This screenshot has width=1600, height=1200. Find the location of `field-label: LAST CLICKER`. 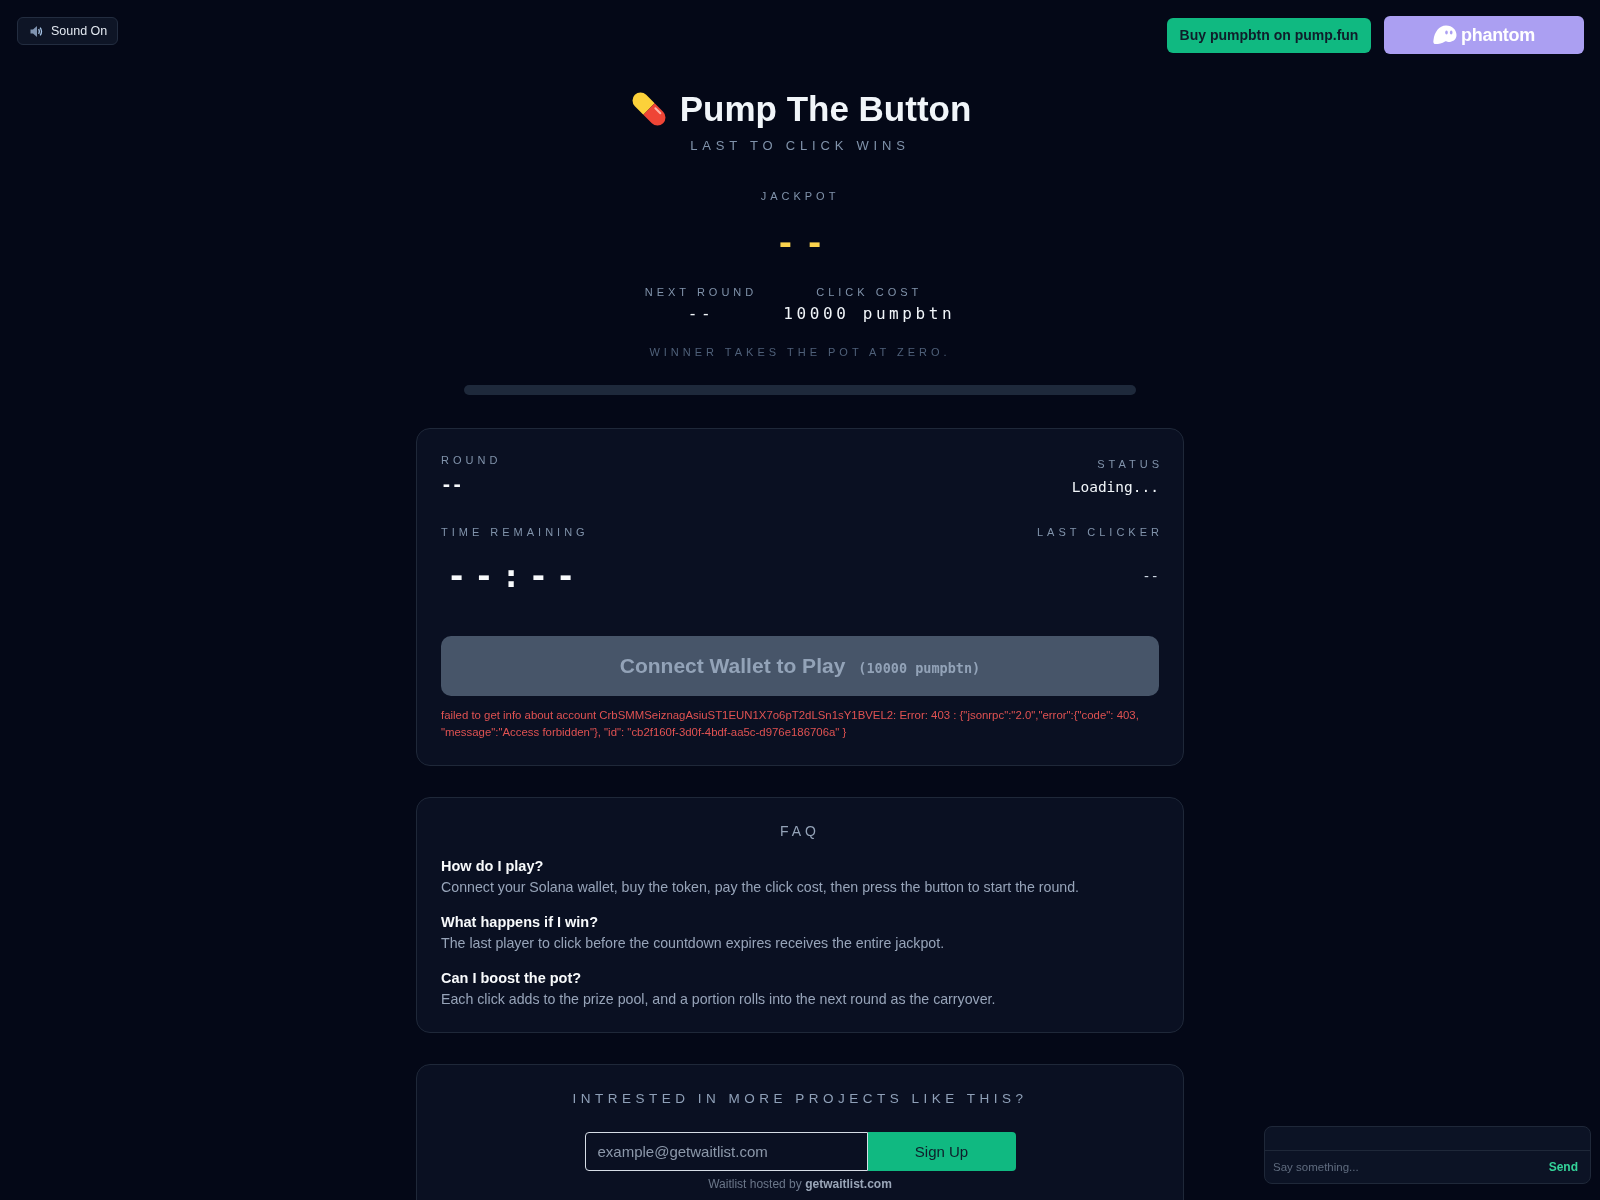

field-label: LAST CLICKER is located at coordinates (1099, 532).